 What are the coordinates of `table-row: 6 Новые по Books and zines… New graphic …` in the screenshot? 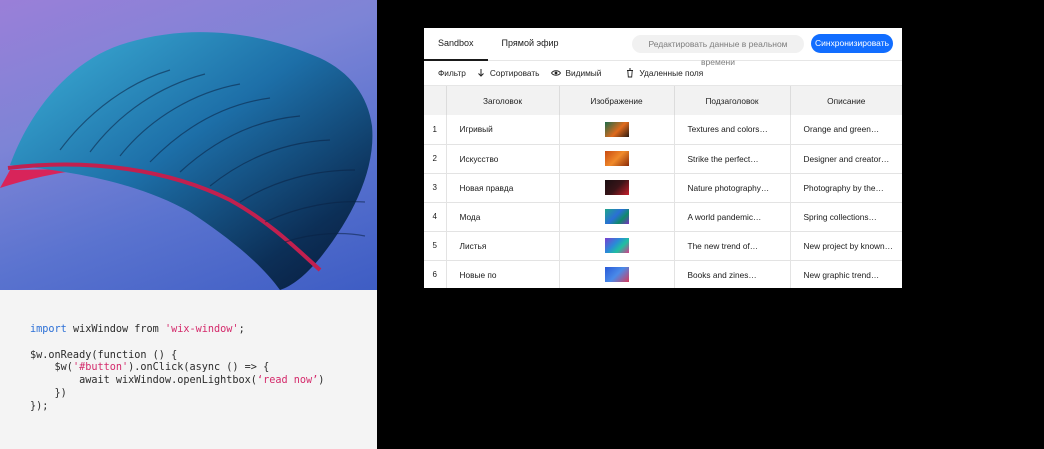 It's located at (663, 274).